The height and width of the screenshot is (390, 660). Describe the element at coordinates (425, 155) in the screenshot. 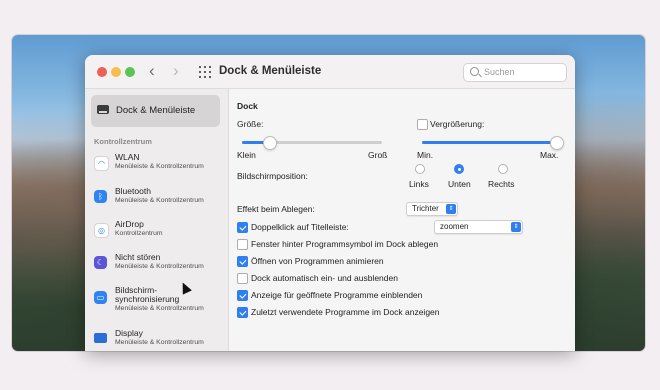

I see `magnification-min-label: Min.` at that location.